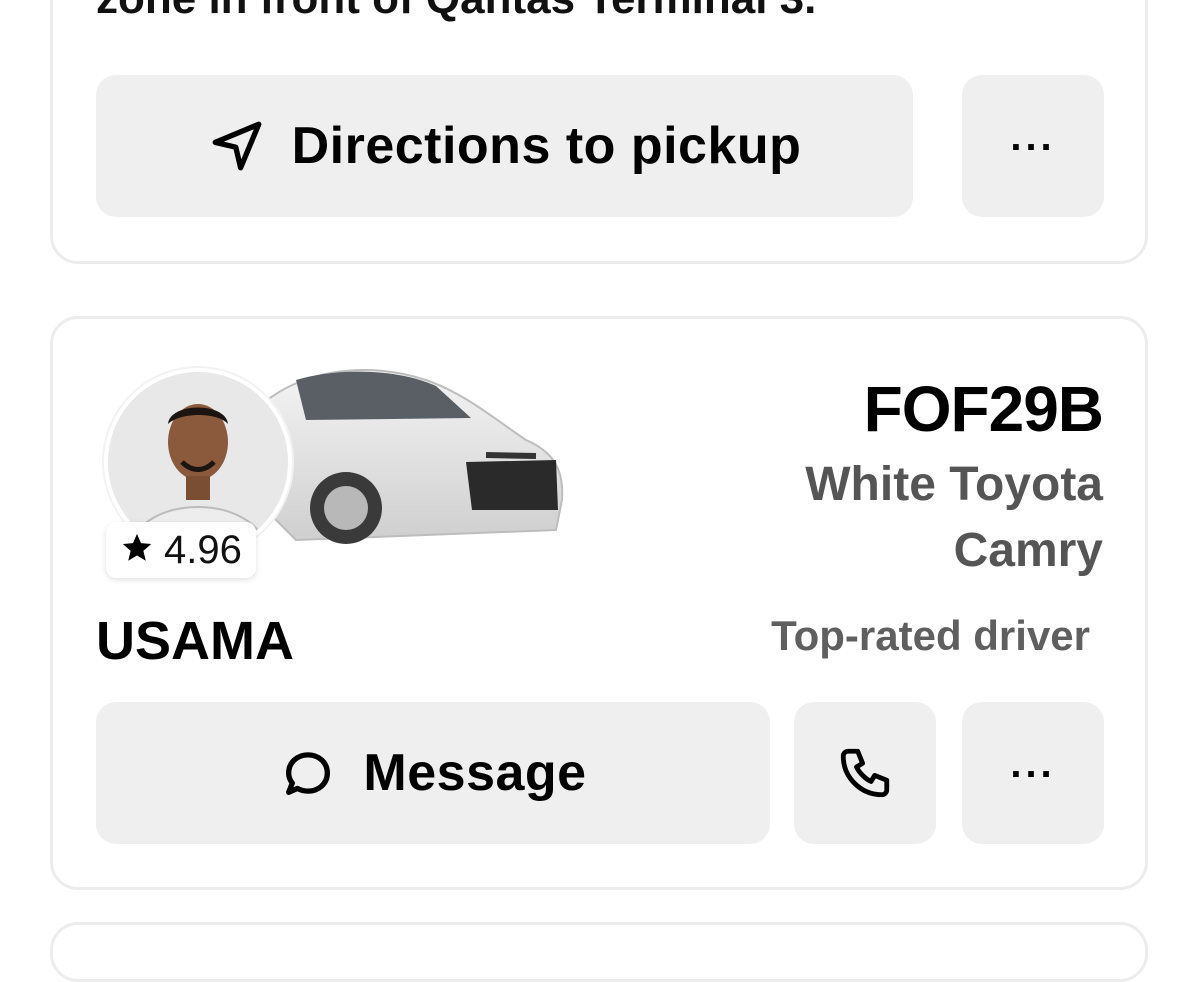 The height and width of the screenshot is (982, 1200). Describe the element at coordinates (546, 146) in the screenshot. I see `directions-label: Directions to pickup` at that location.